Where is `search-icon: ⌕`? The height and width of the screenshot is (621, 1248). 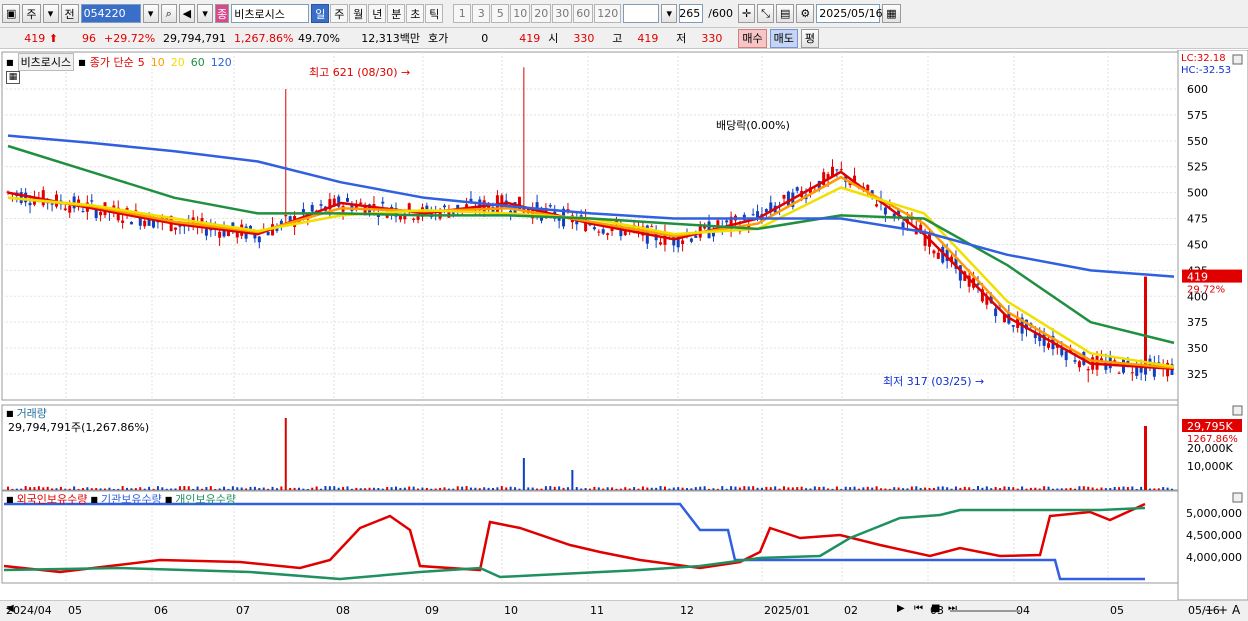 search-icon: ⌕ is located at coordinates (168, 13).